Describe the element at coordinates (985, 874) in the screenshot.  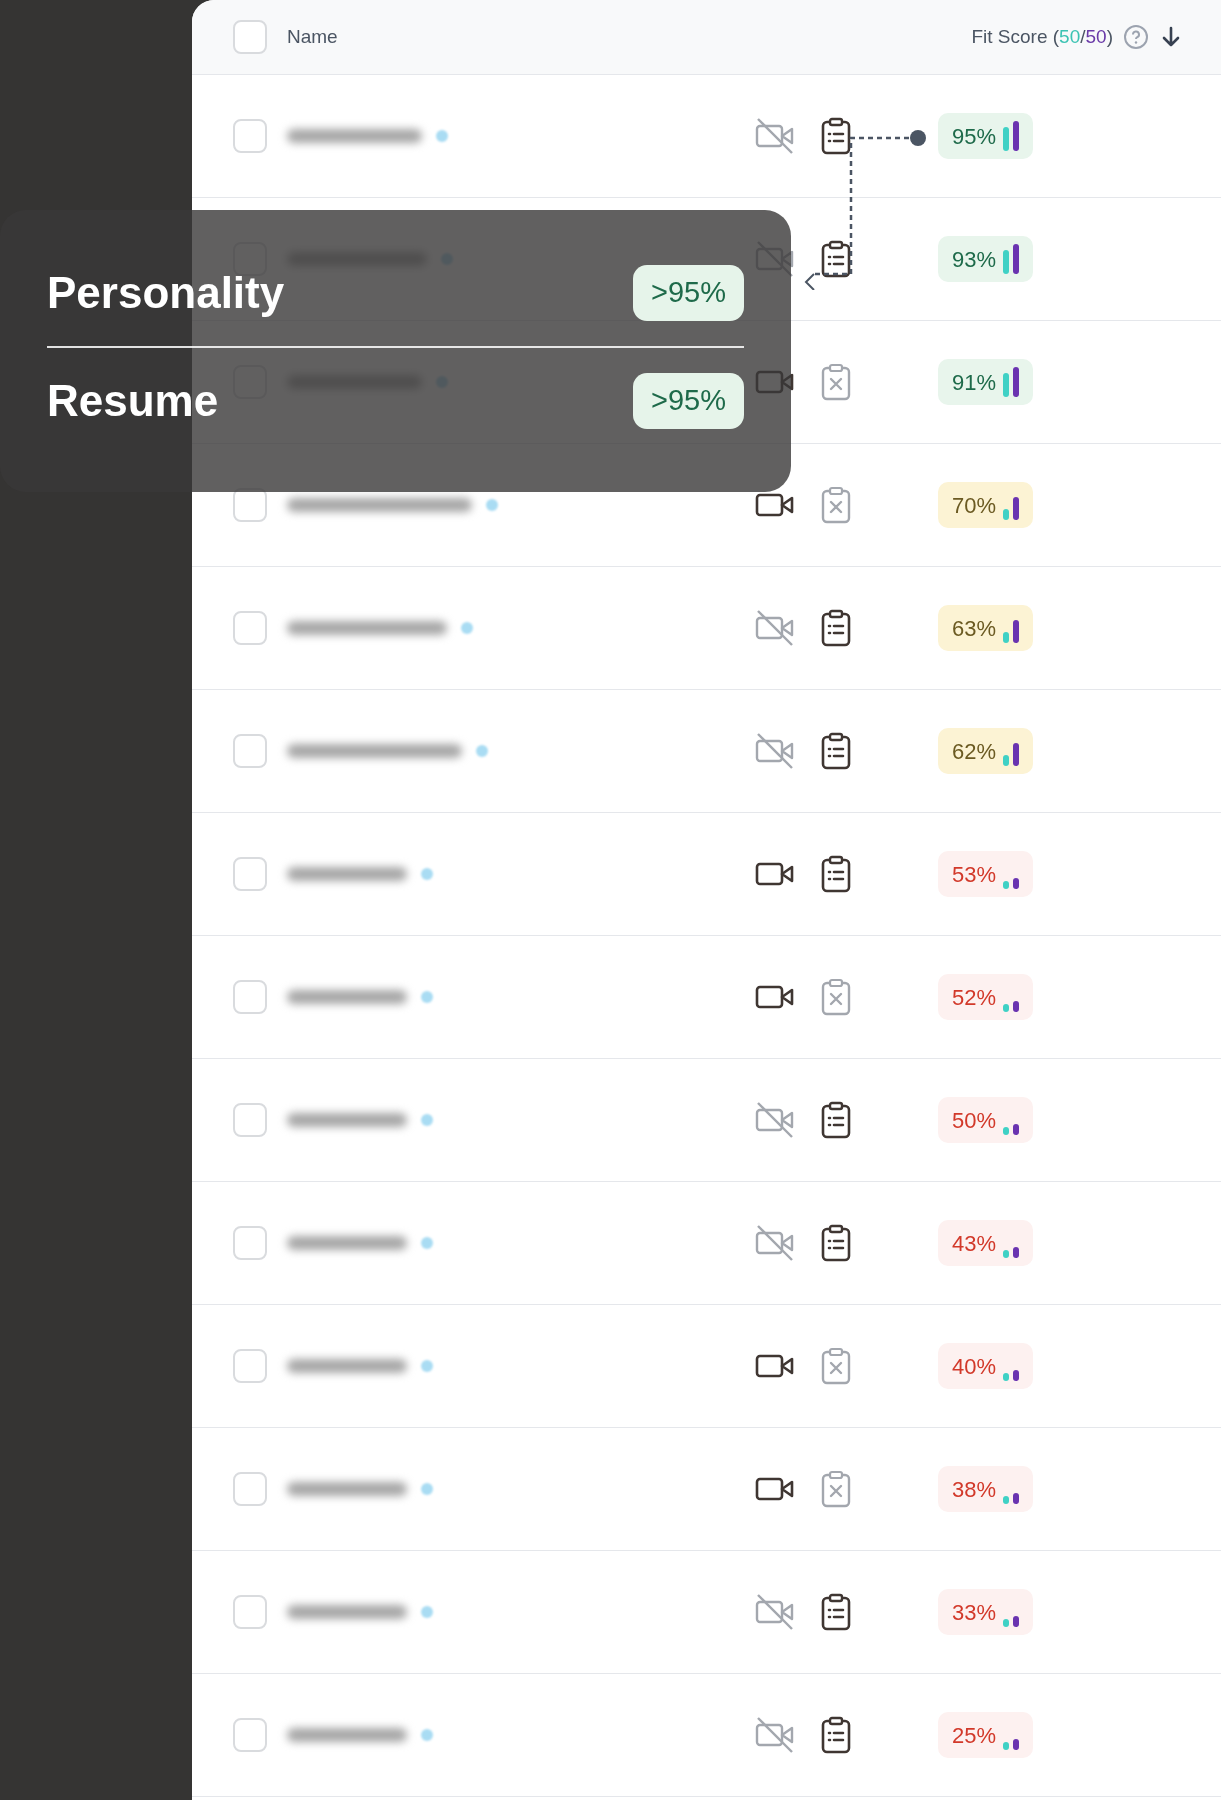
I see `fit-score-badge: 53%` at that location.